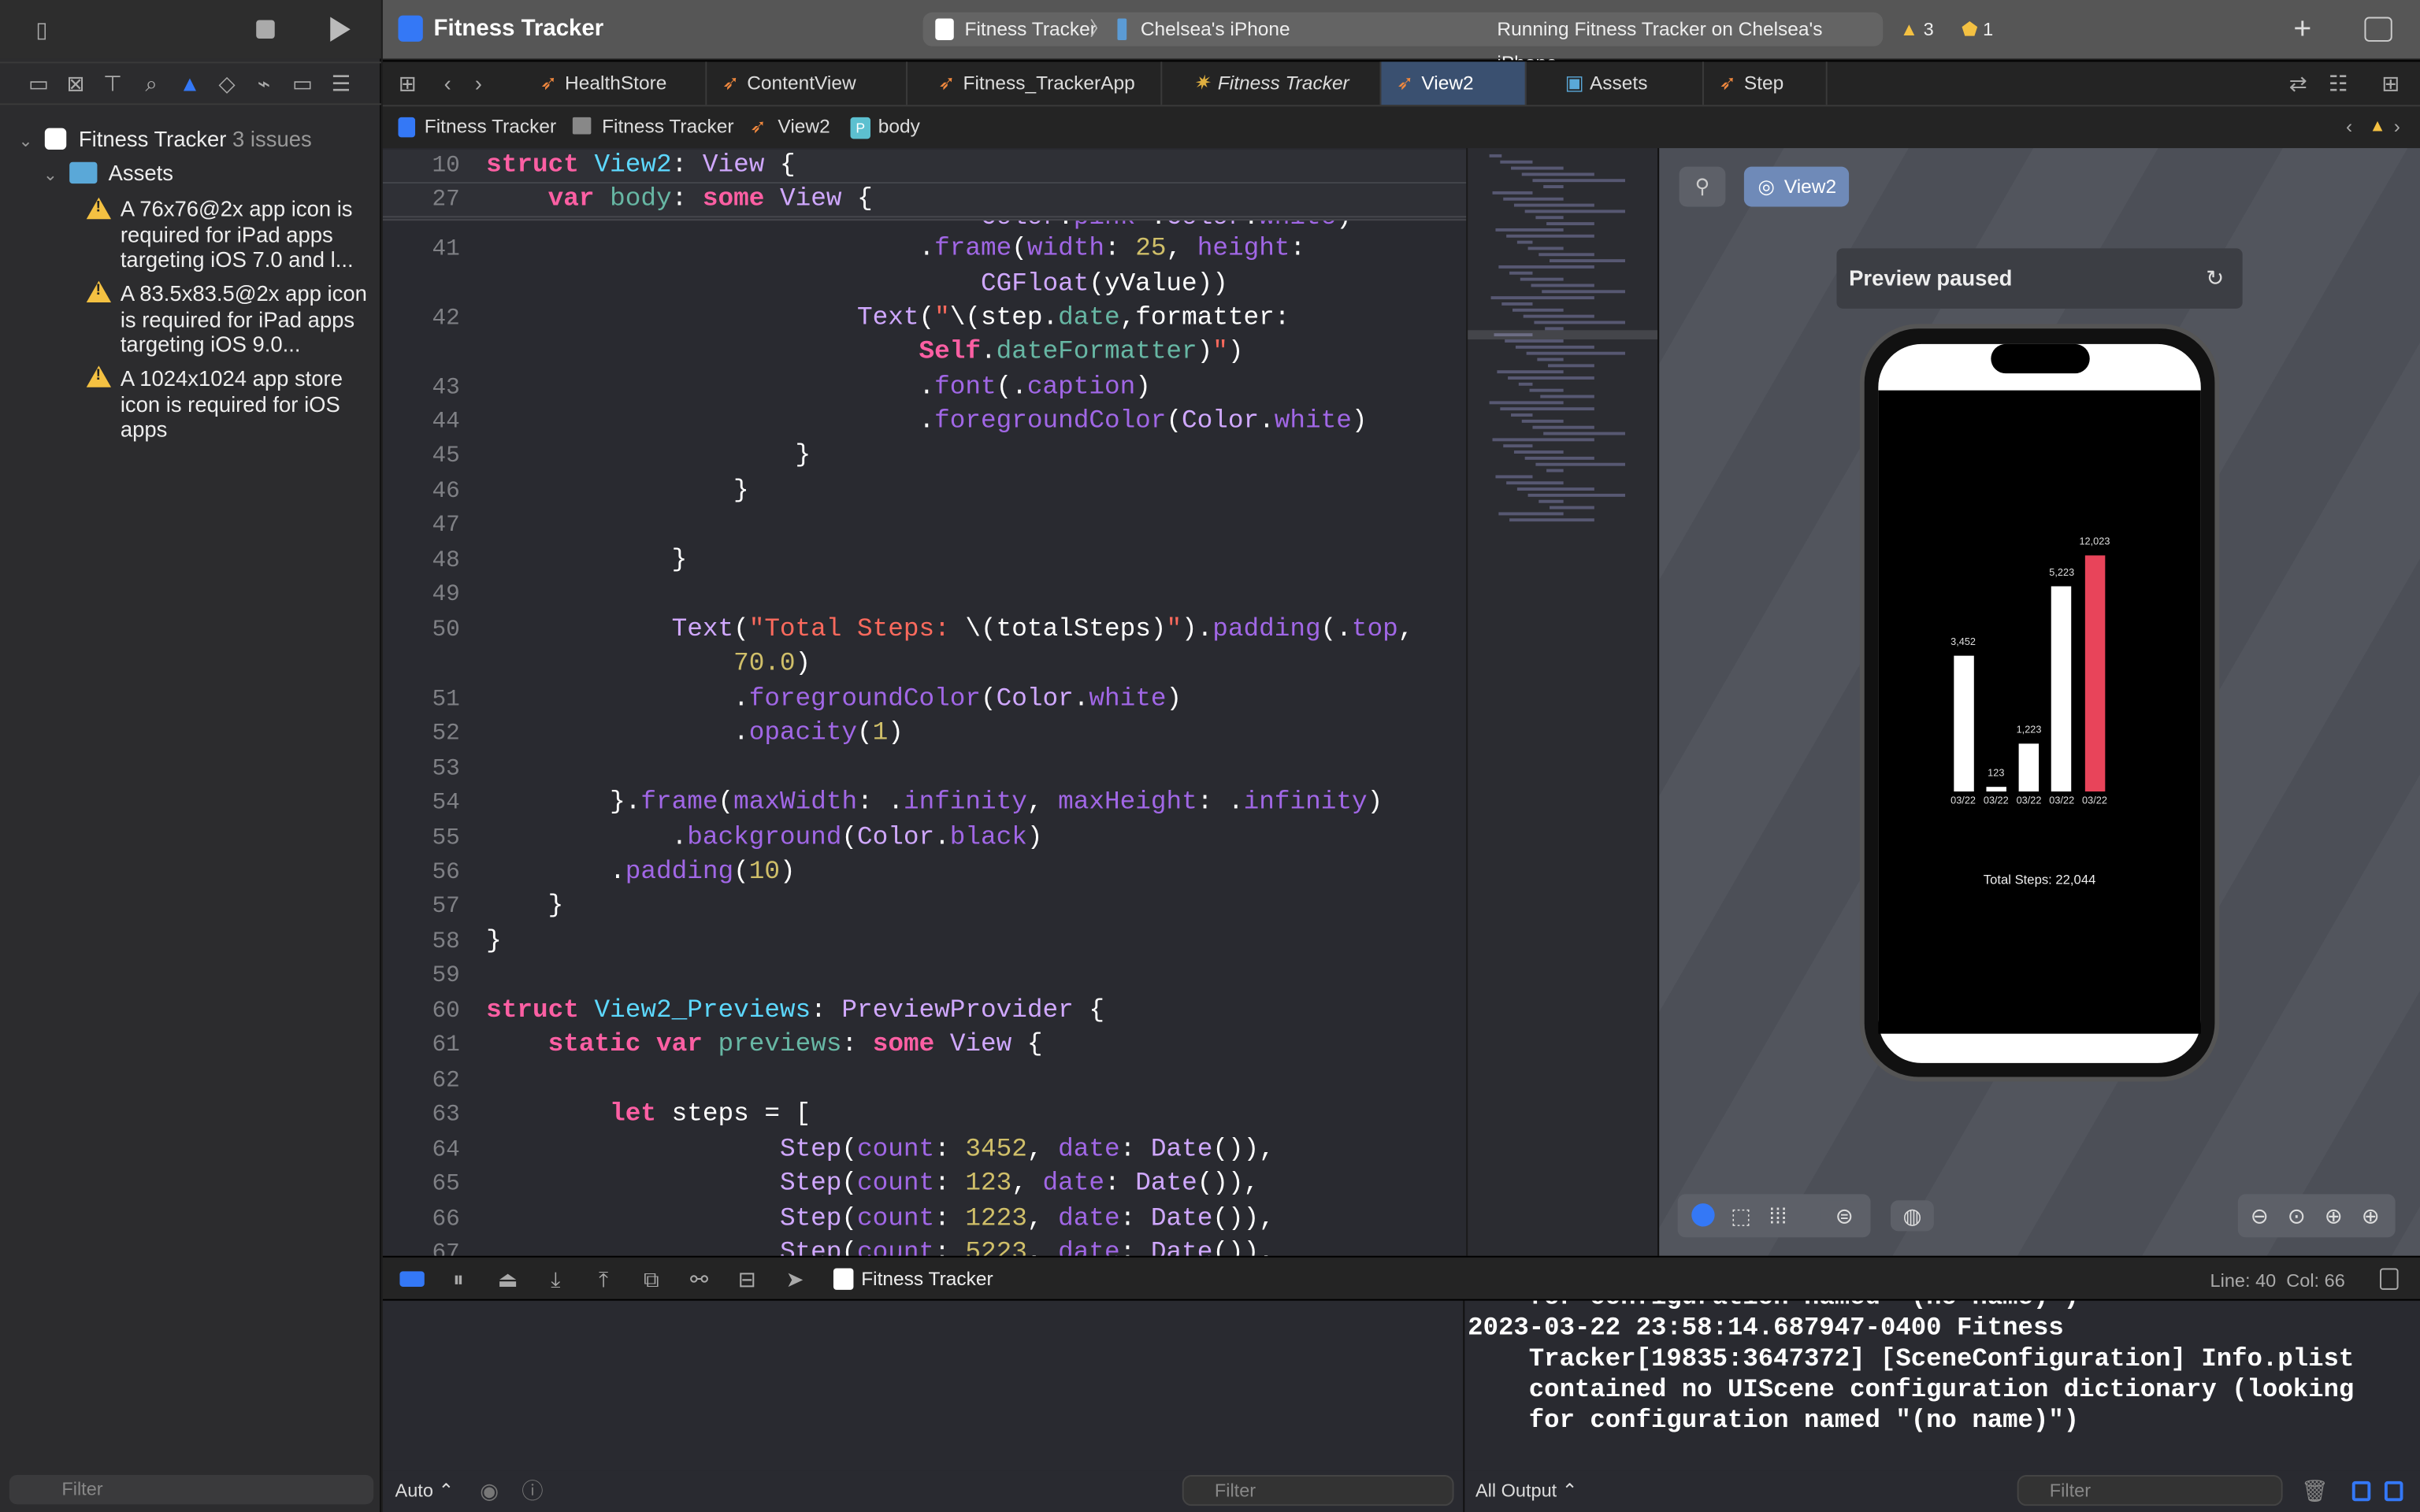 Image resolution: width=2420 pixels, height=1512 pixels. What do you see at coordinates (924, 596) in the screenshot?
I see `code-line: 49` at bounding box center [924, 596].